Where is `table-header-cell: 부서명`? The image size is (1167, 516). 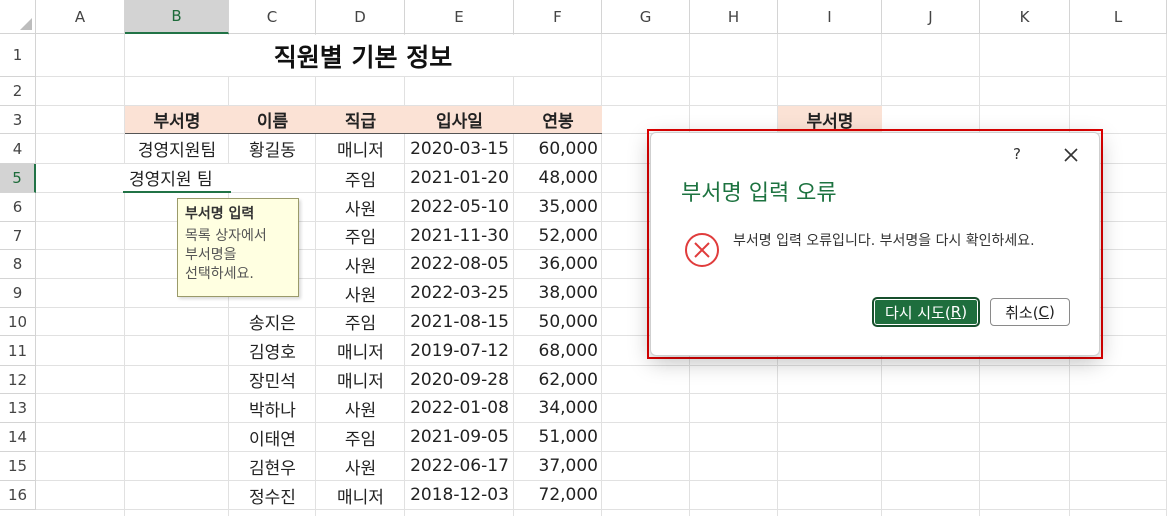 table-header-cell: 부서명 is located at coordinates (177, 119).